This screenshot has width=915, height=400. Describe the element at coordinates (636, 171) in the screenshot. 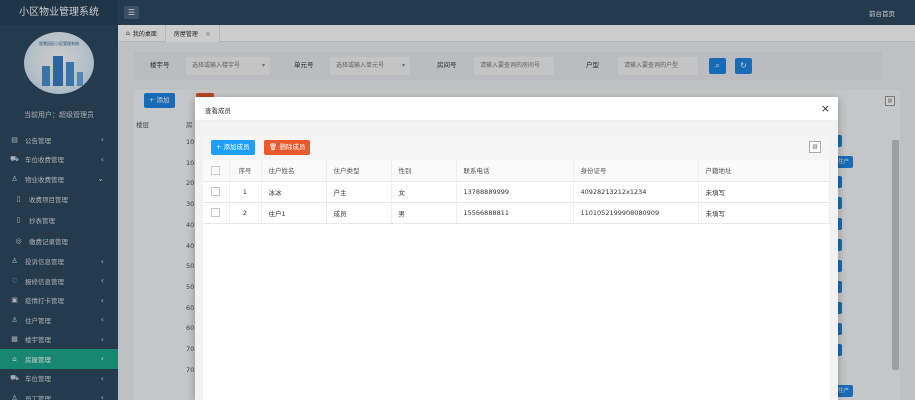

I see `column-id-card: 身份证号` at that location.